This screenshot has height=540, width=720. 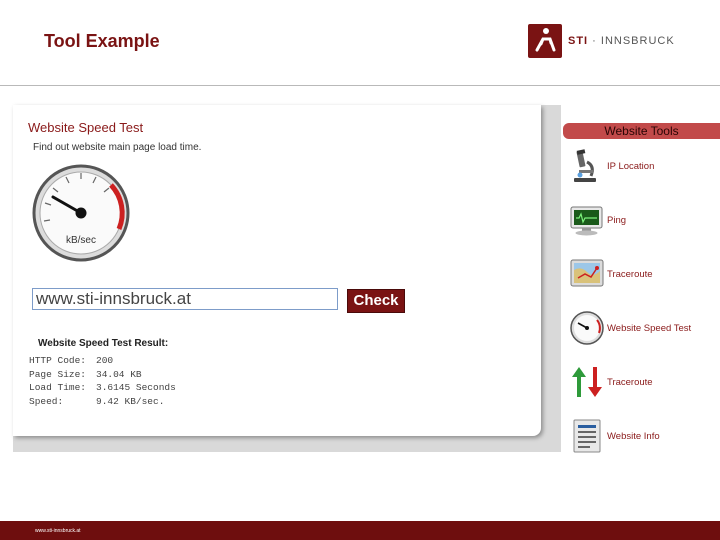 What do you see at coordinates (105, 361) in the screenshot?
I see `result-value: 200` at bounding box center [105, 361].